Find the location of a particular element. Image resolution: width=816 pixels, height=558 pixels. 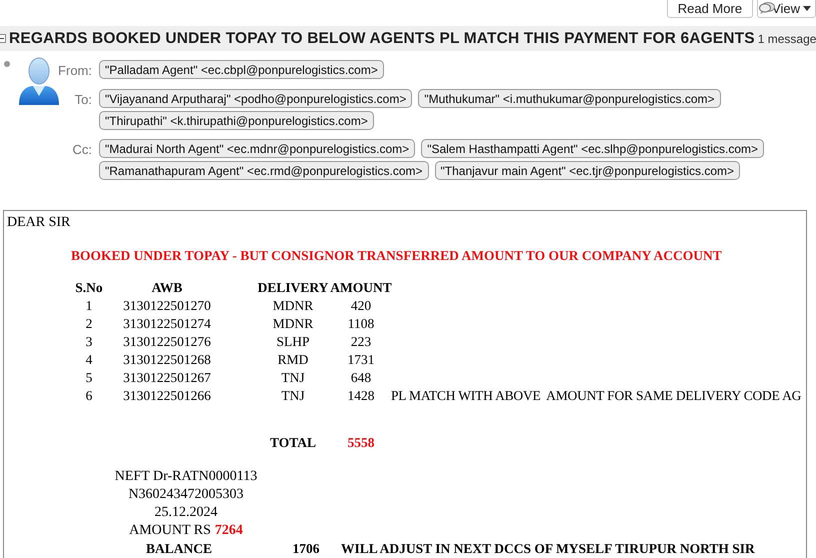

balance-note: WILL ADJUST IN NEXT DCCS OF MYSELF TIRUPUR NORTH SIR is located at coordinates (548, 549).